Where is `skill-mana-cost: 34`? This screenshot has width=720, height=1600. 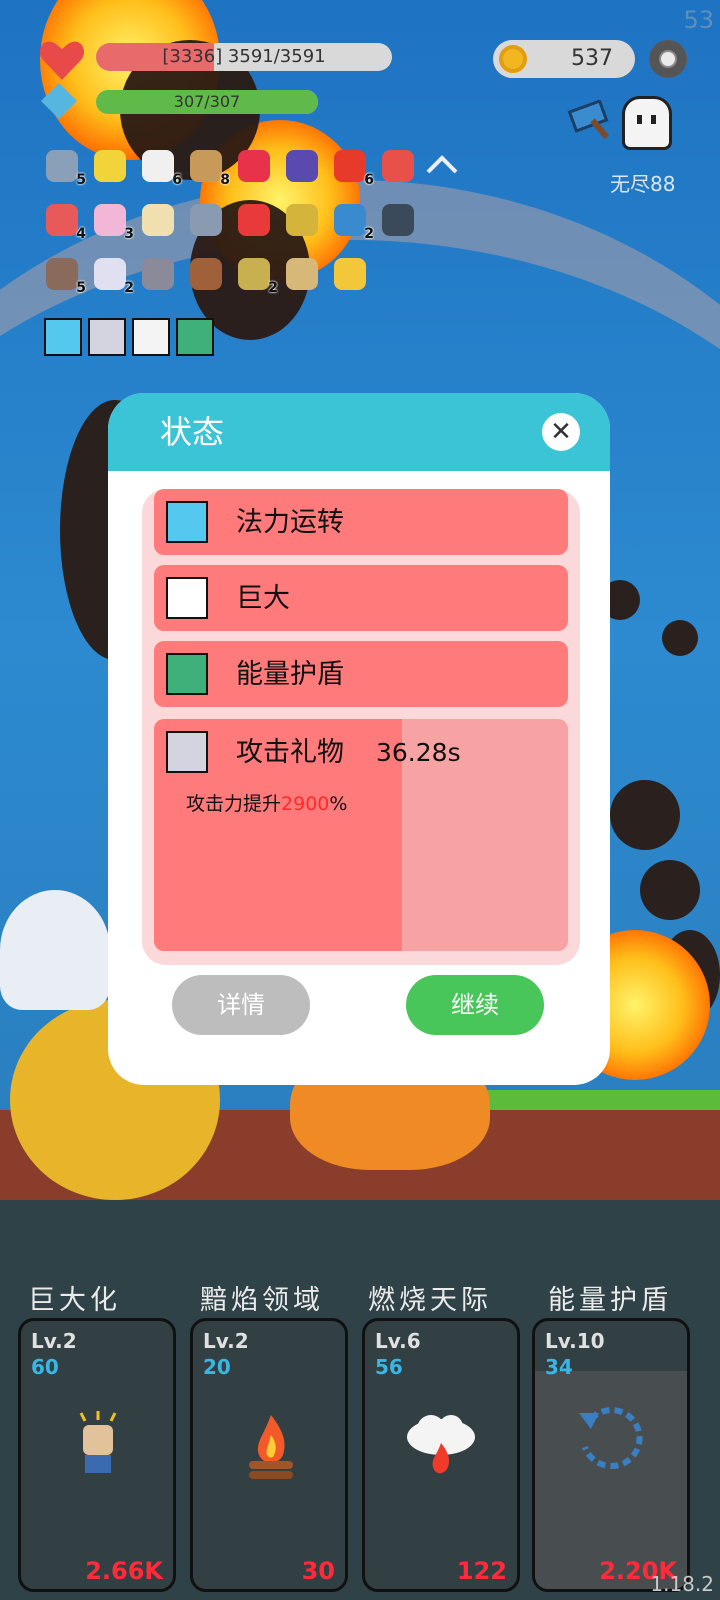 skill-mana-cost: 34 is located at coordinates (559, 1367).